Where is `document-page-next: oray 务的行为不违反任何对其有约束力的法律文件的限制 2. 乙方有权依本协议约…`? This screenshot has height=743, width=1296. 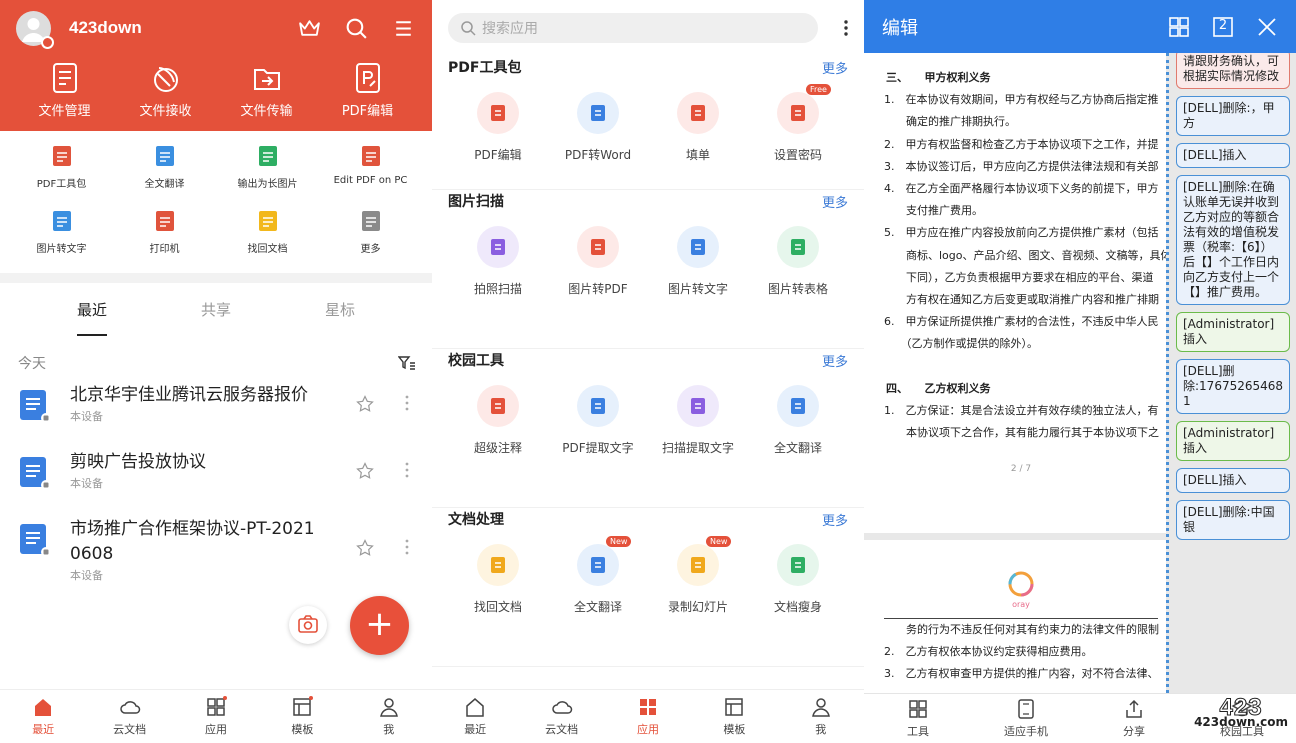
document-page-next: oray 务的行为不违反任何对其有约束力的法律文件的限制 2. 乙方有权依本协议约… is located at coordinates (1015, 616).